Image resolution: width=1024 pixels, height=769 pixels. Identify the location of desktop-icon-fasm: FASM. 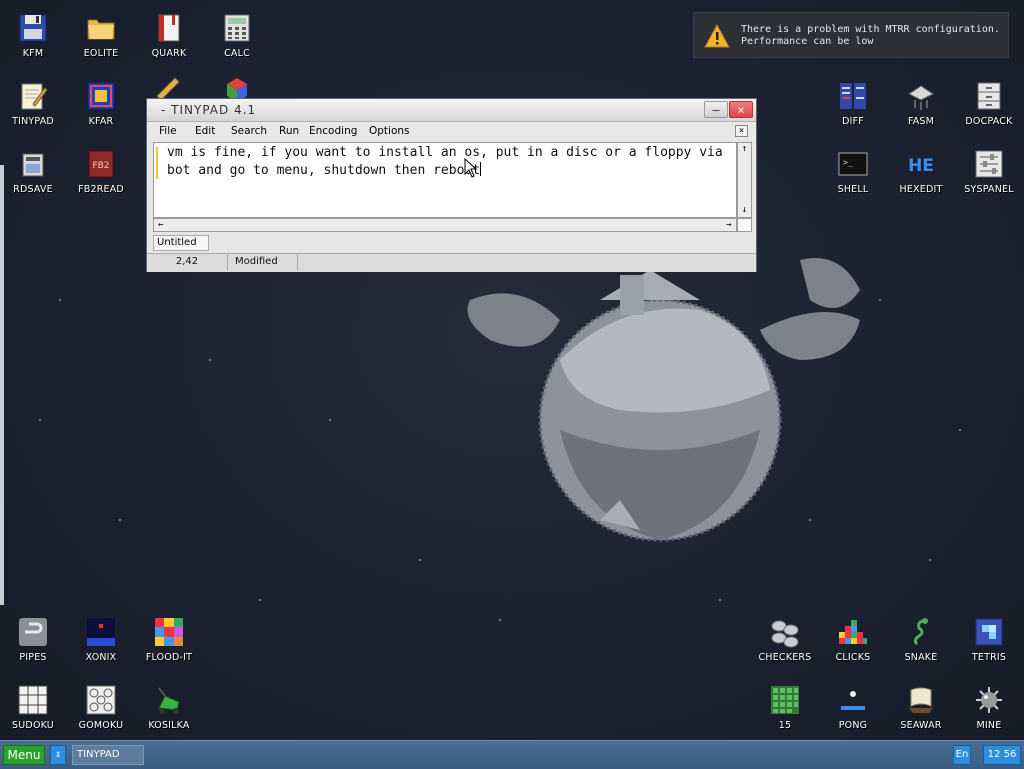
(921, 104).